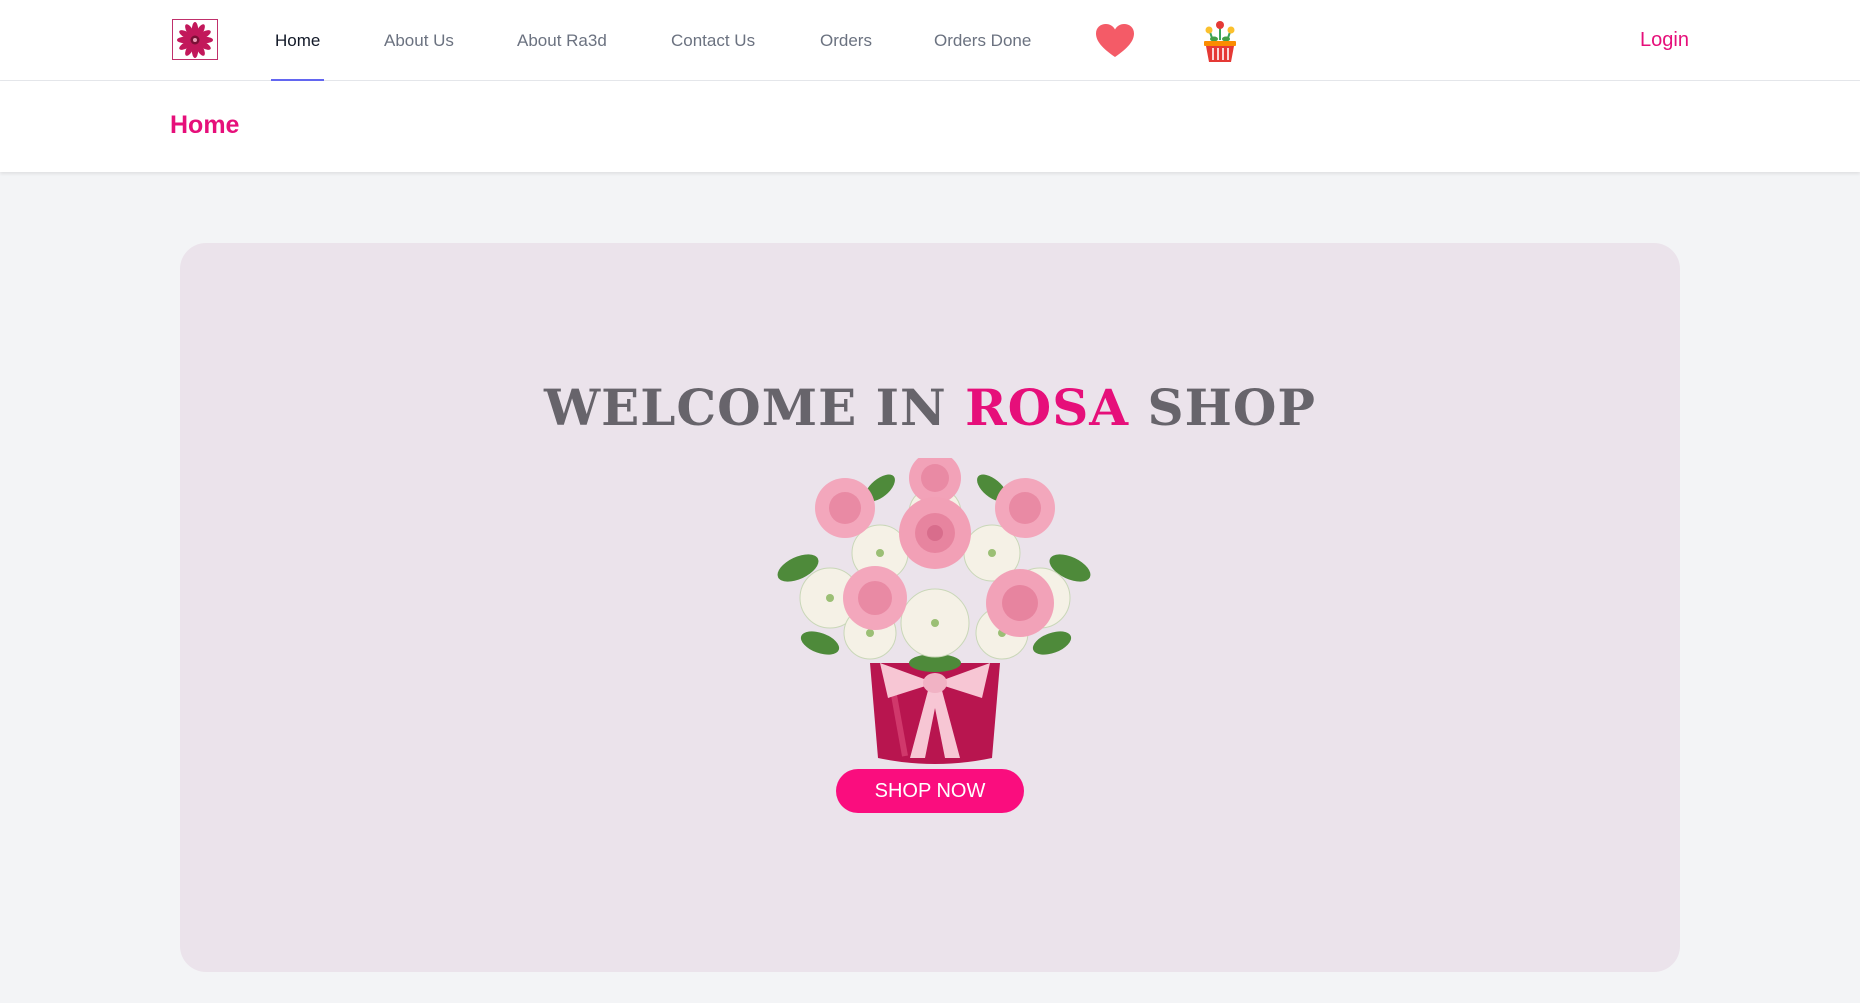 The image size is (1860, 1003). Describe the element at coordinates (1115, 41) in the screenshot. I see `heart-icon` at that location.